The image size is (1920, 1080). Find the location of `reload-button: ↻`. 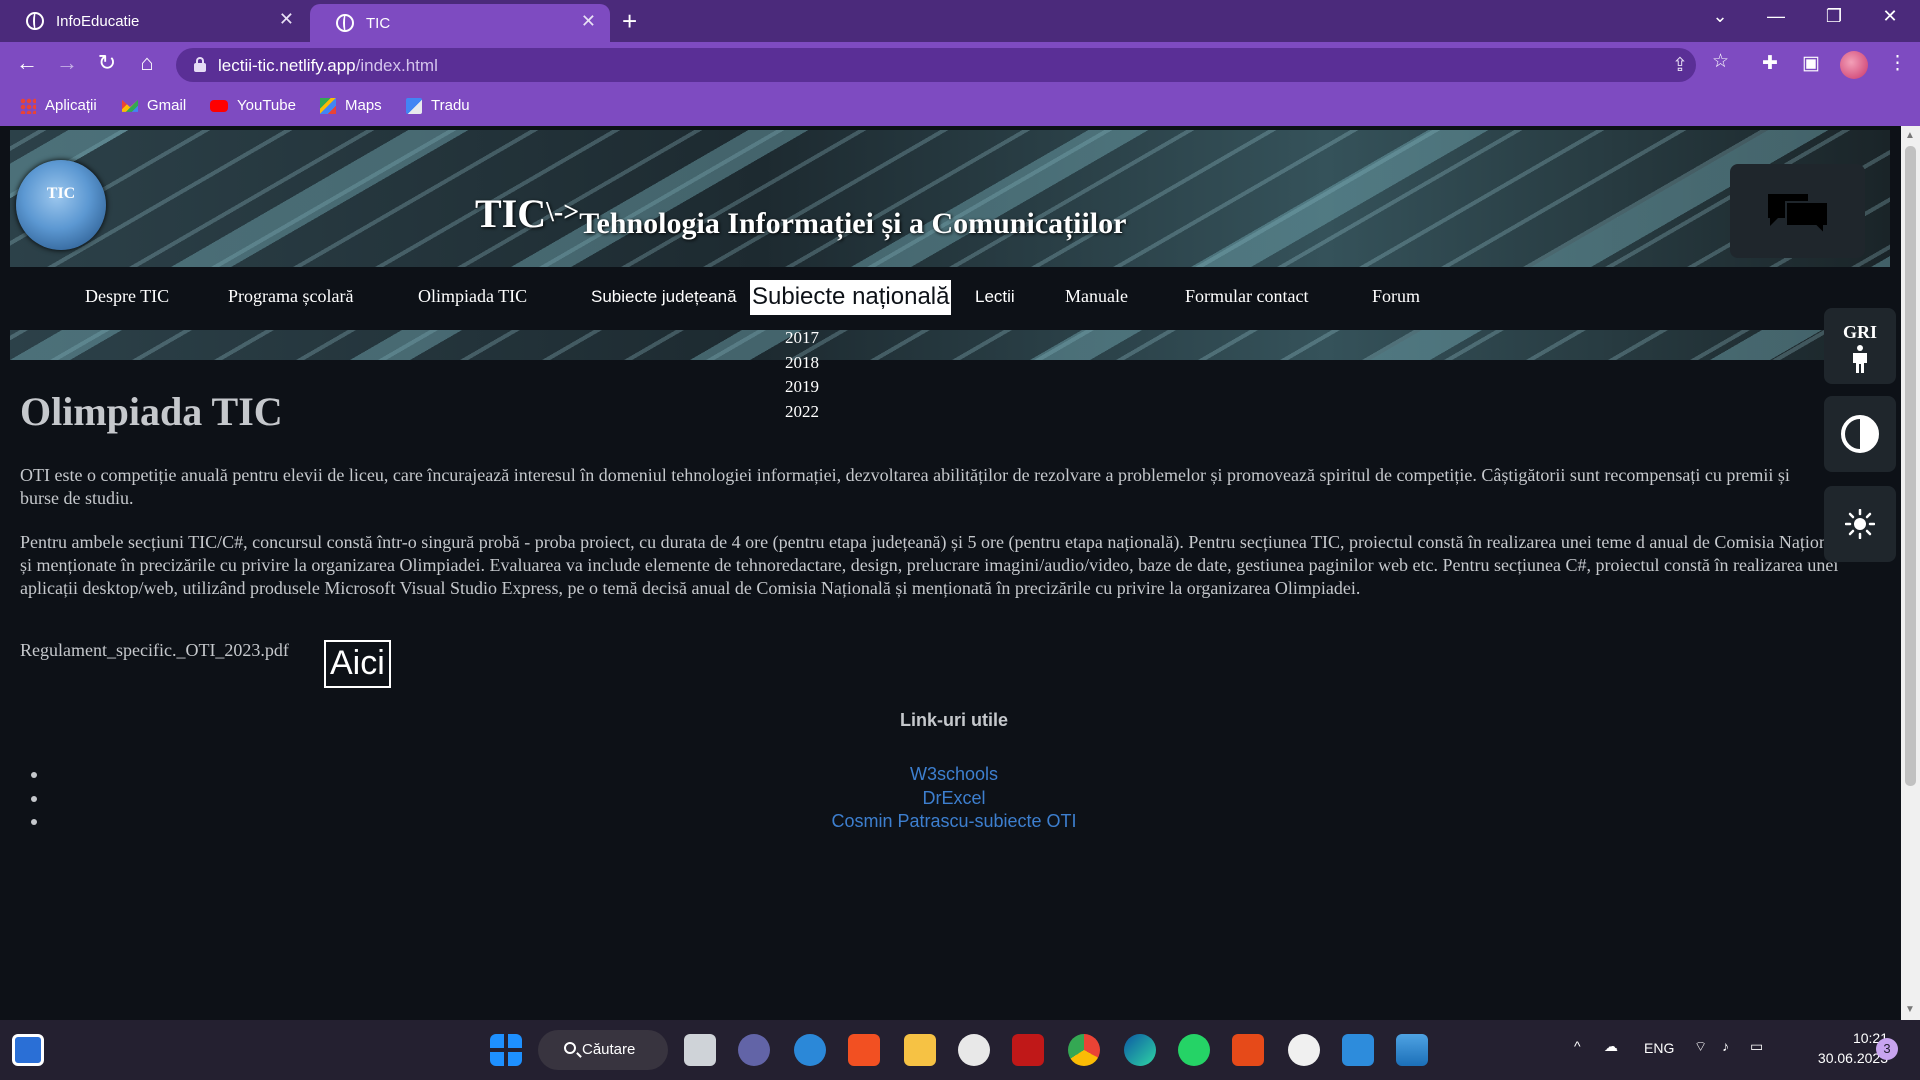

reload-button: ↻ is located at coordinates (107, 63).